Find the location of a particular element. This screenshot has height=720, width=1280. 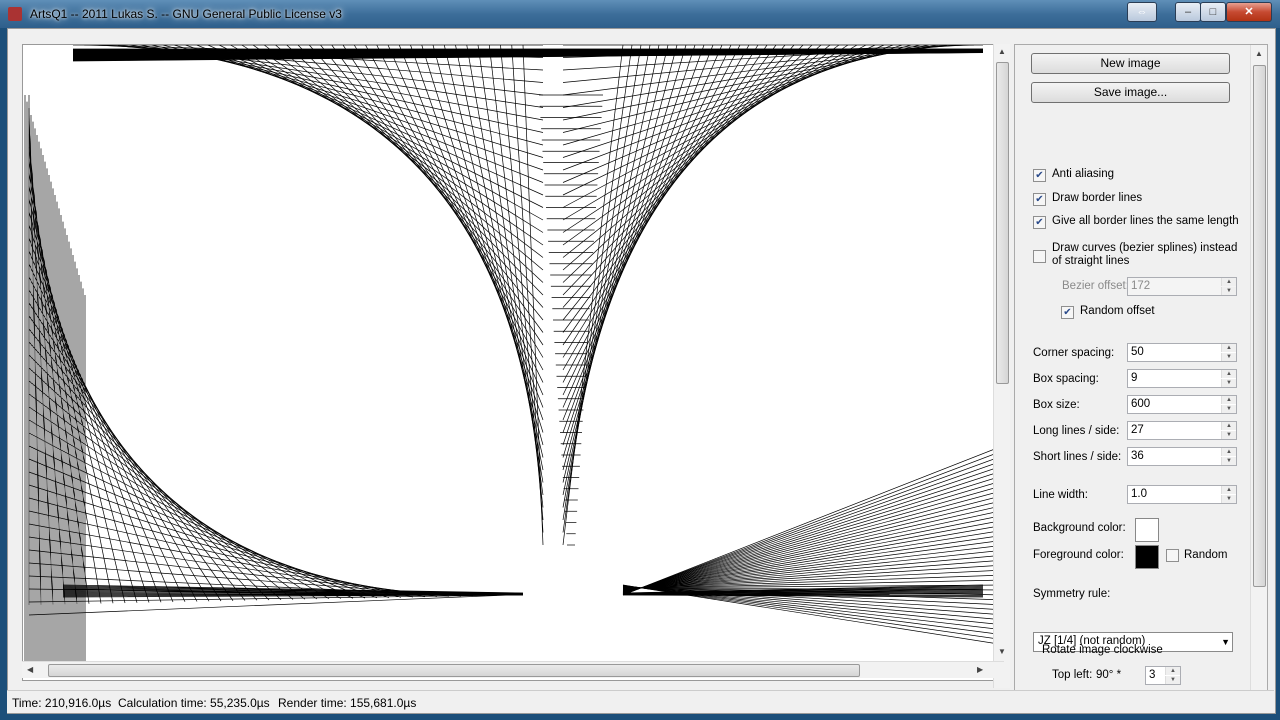

random-offset-checkbox: ✔ is located at coordinates (1067, 312).